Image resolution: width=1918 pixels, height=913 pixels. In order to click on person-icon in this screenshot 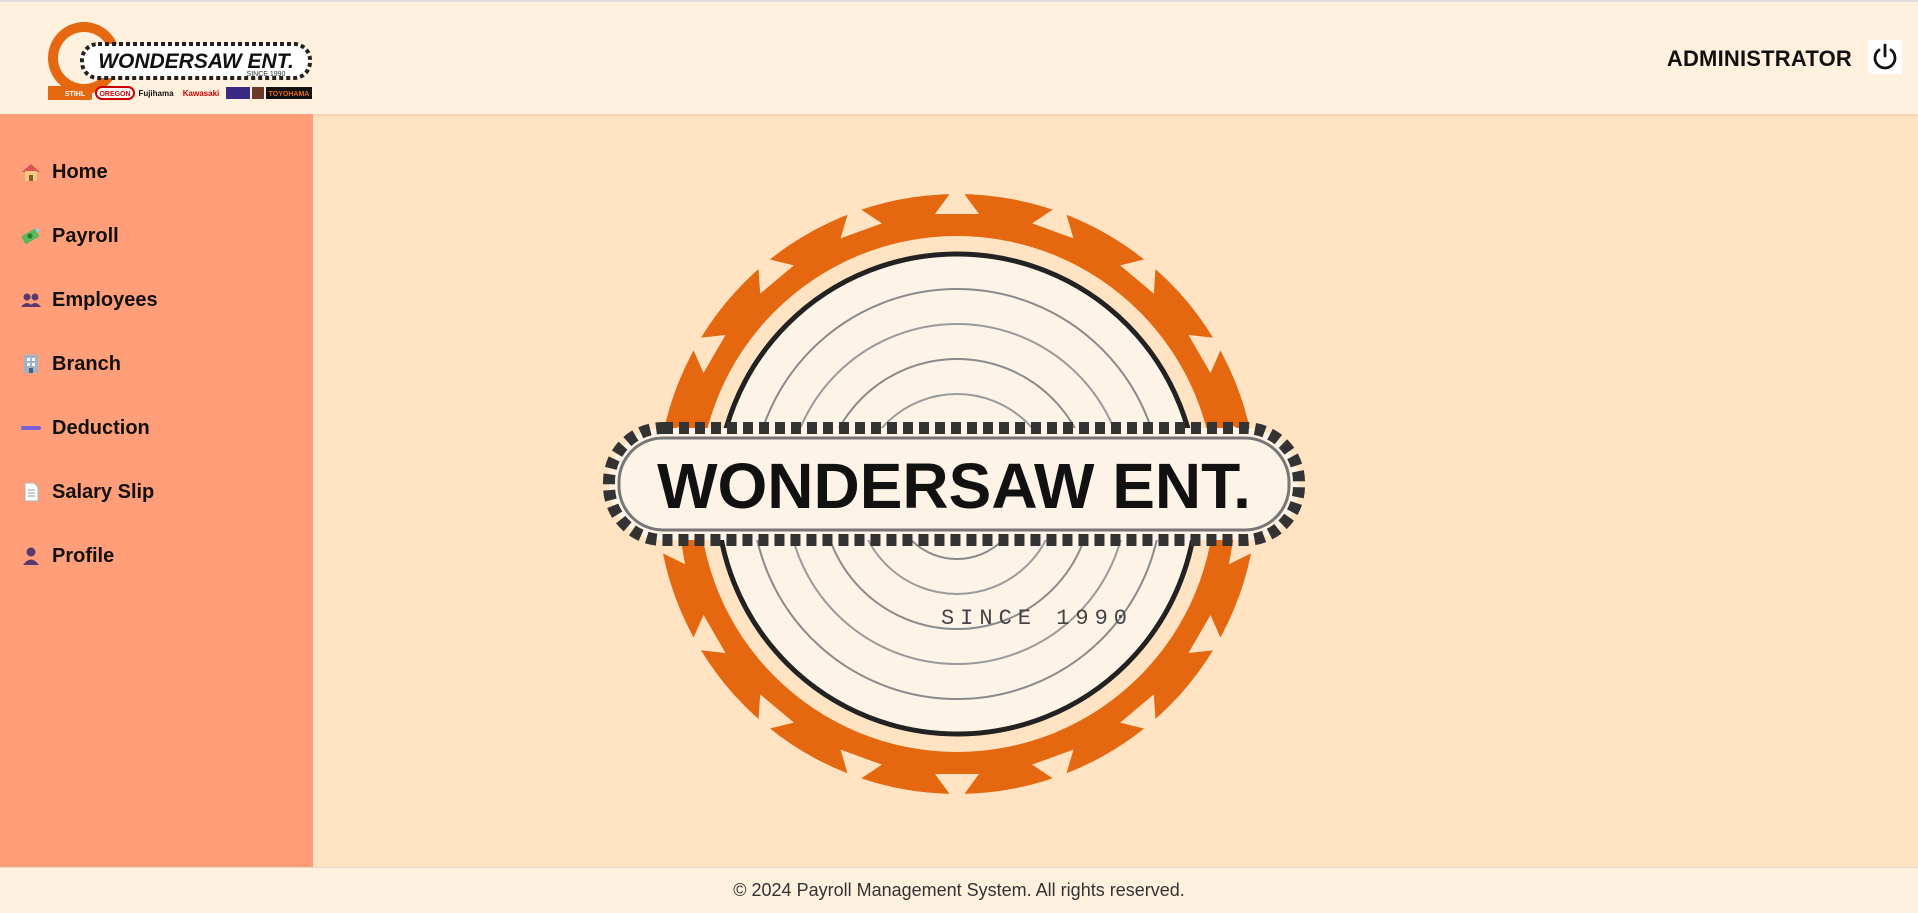, I will do `click(31, 556)`.